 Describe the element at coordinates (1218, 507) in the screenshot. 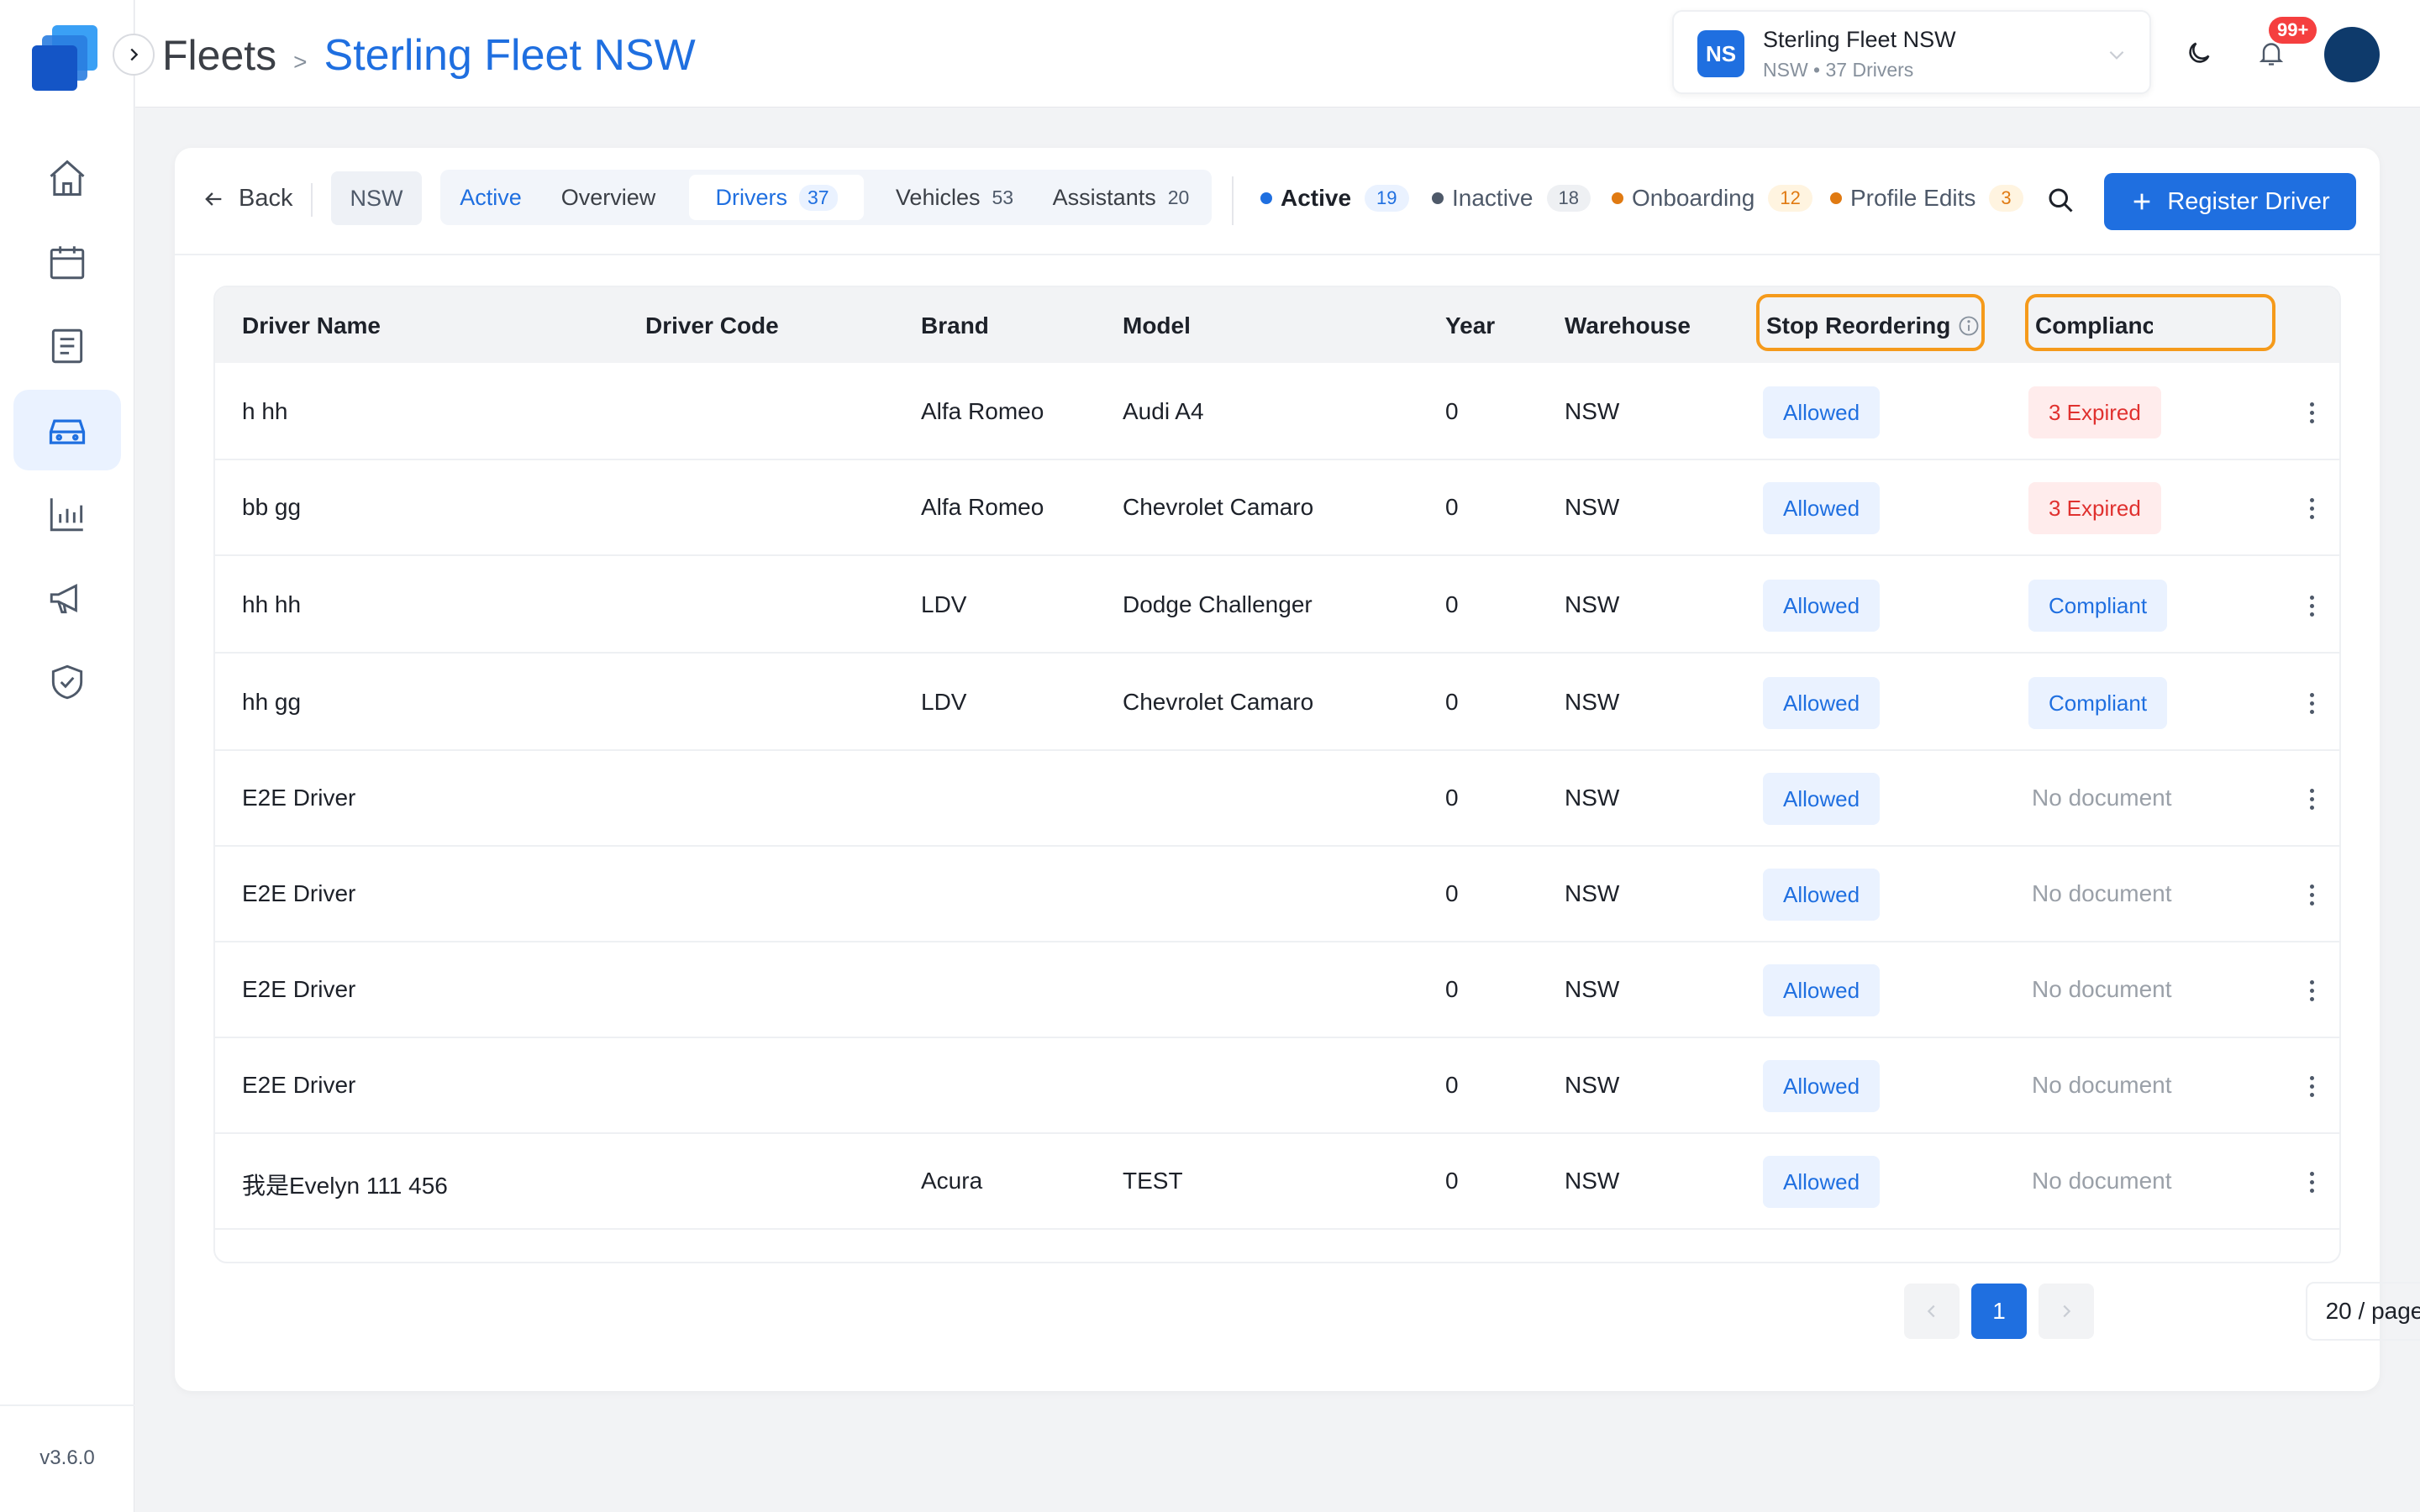

I see `model-cell: Chevrolet Camaro` at that location.